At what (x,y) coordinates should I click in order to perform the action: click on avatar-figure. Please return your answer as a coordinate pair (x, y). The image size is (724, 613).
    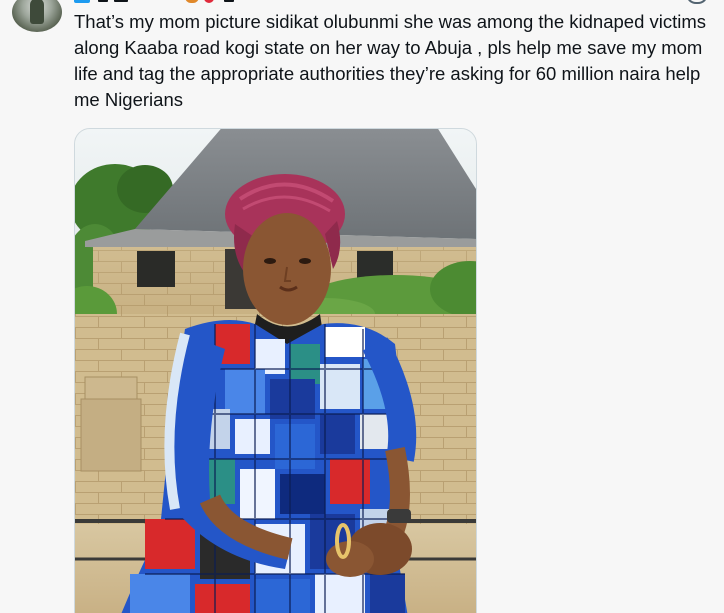
    Looking at the image, I should click on (37, 12).